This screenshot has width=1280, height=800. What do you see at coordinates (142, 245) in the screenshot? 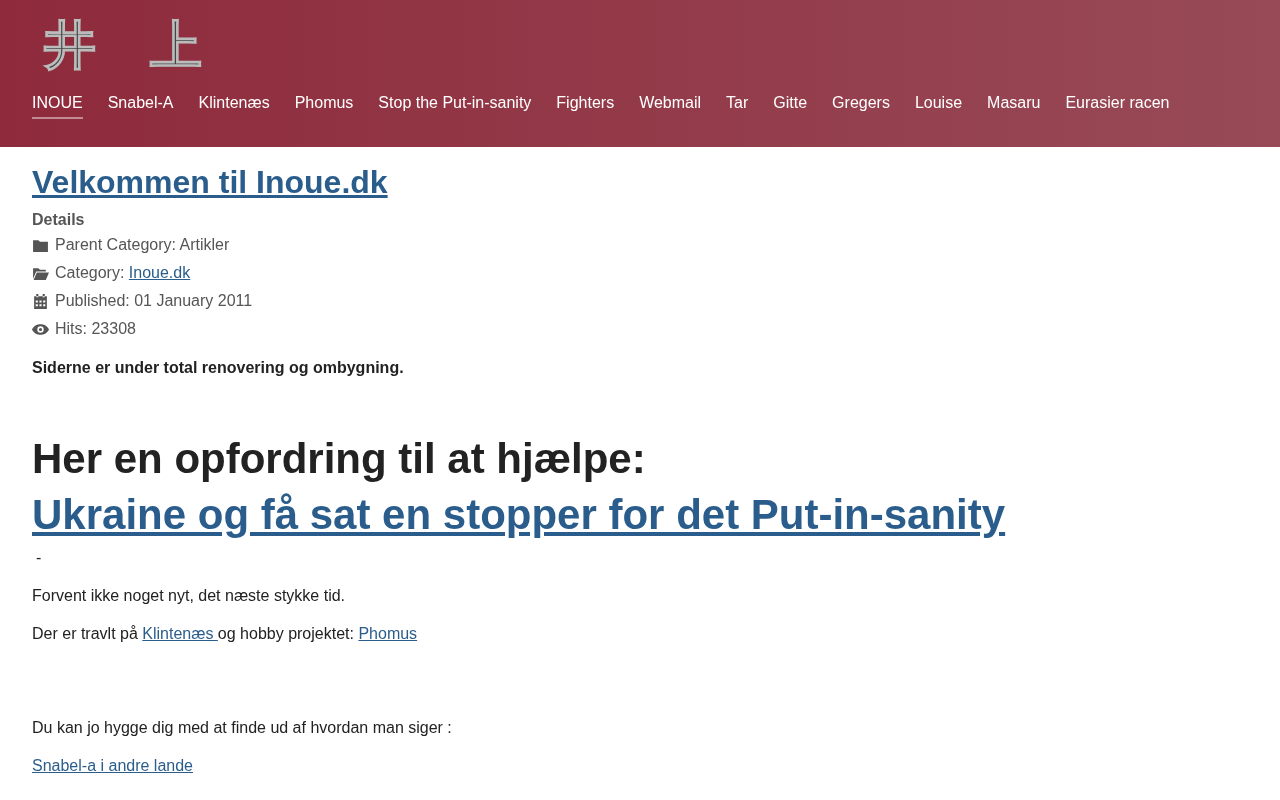
I see `meta-text: Parent Category: Artikler` at bounding box center [142, 245].